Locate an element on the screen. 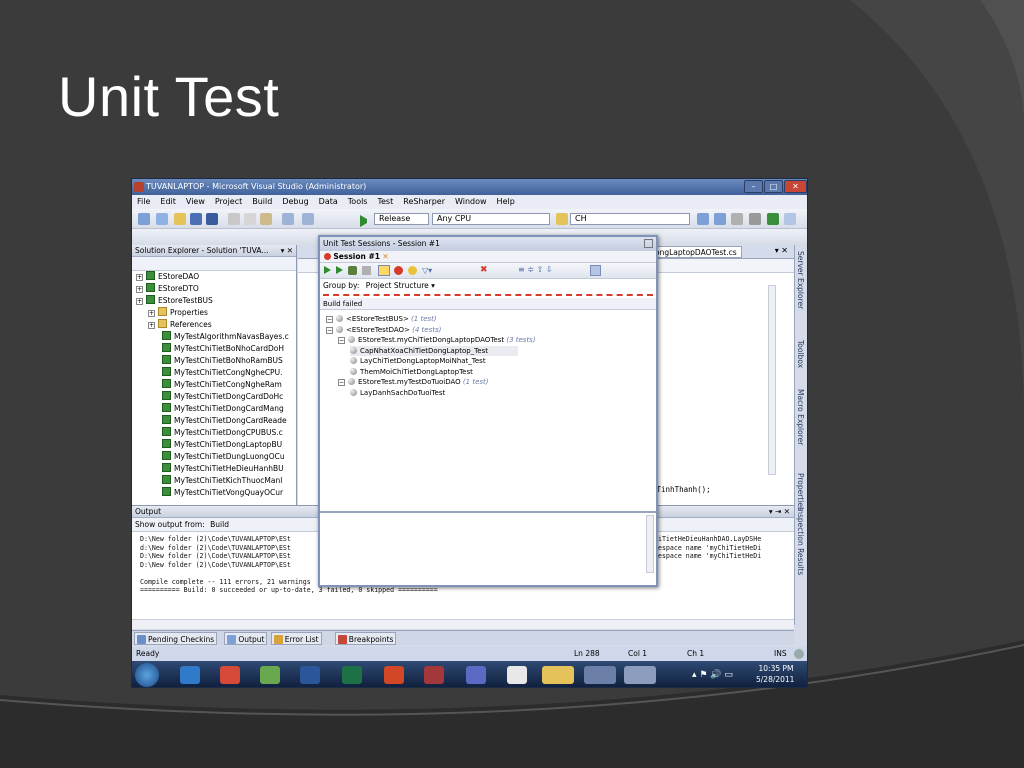 This screenshot has height=768, width=1024. tray-icons: ▴ ⚑ 🔊 ▭ is located at coordinates (712, 675).